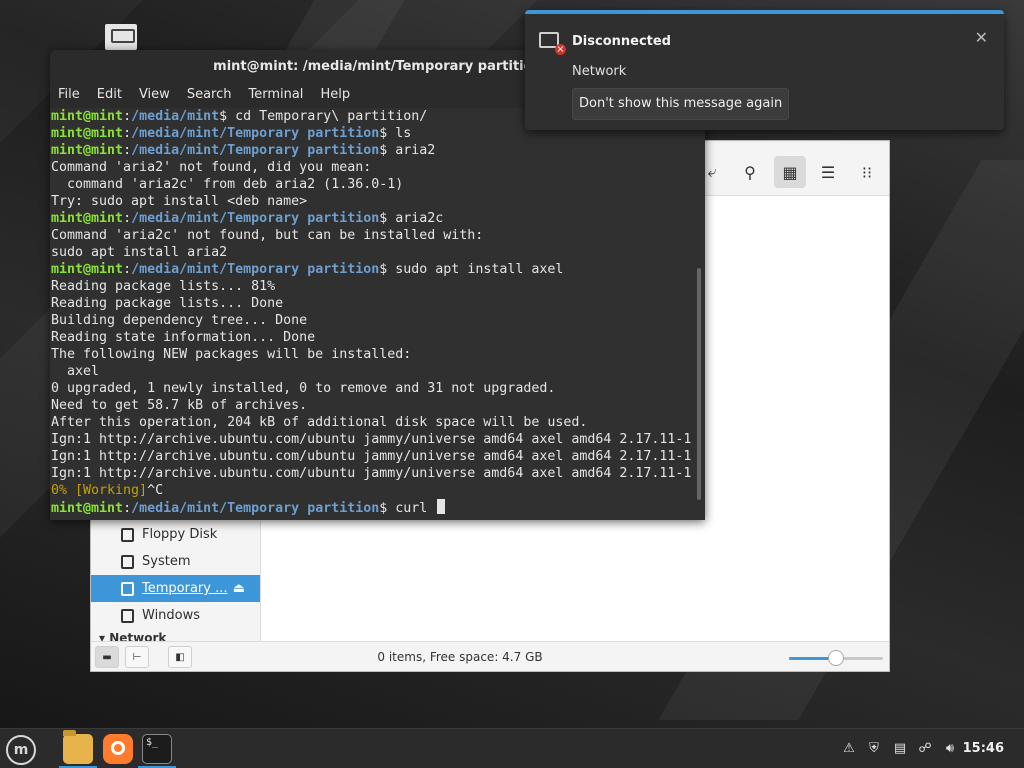 The width and height of the screenshot is (1024, 768). Describe the element at coordinates (378, 490) in the screenshot. I see `terminal-line: 0% [Working]^C` at that location.